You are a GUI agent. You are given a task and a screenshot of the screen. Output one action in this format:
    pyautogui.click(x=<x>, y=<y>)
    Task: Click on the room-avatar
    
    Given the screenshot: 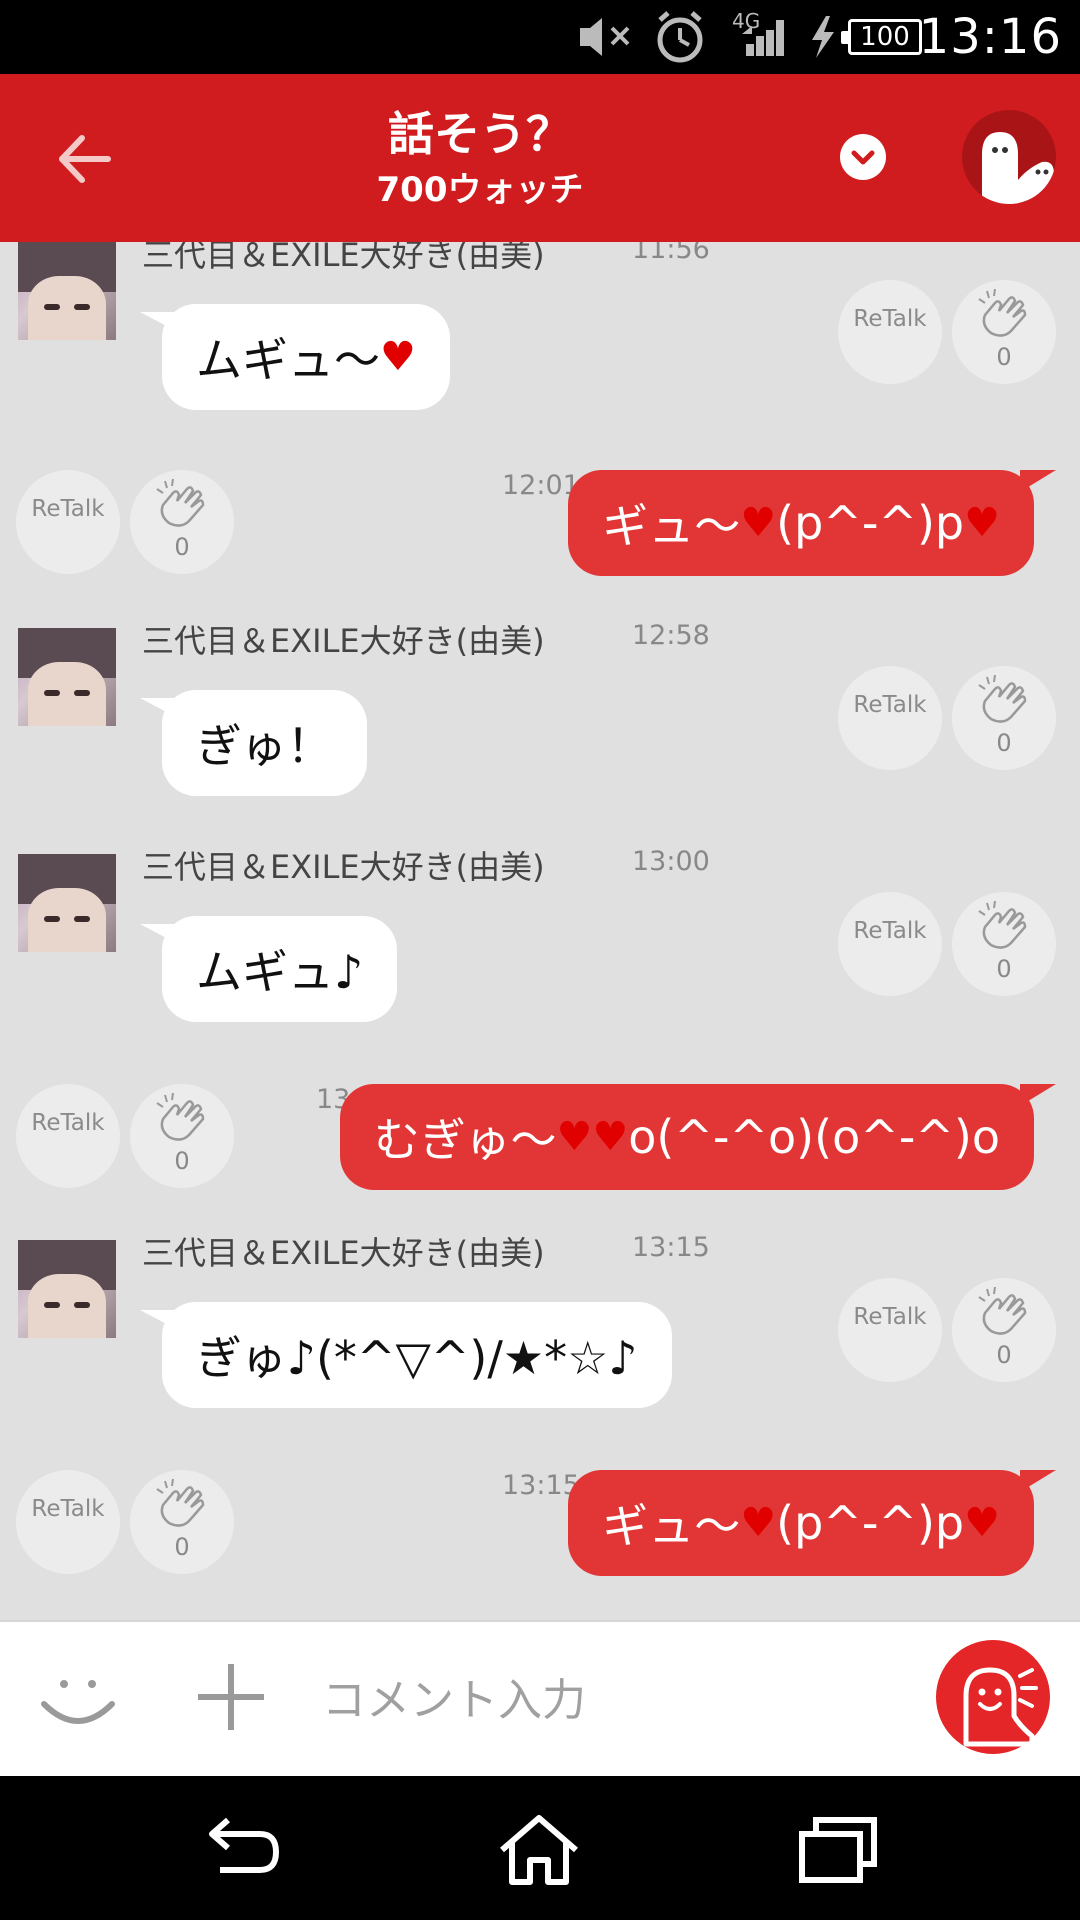 What is the action you would take?
    pyautogui.click(x=1009, y=157)
    